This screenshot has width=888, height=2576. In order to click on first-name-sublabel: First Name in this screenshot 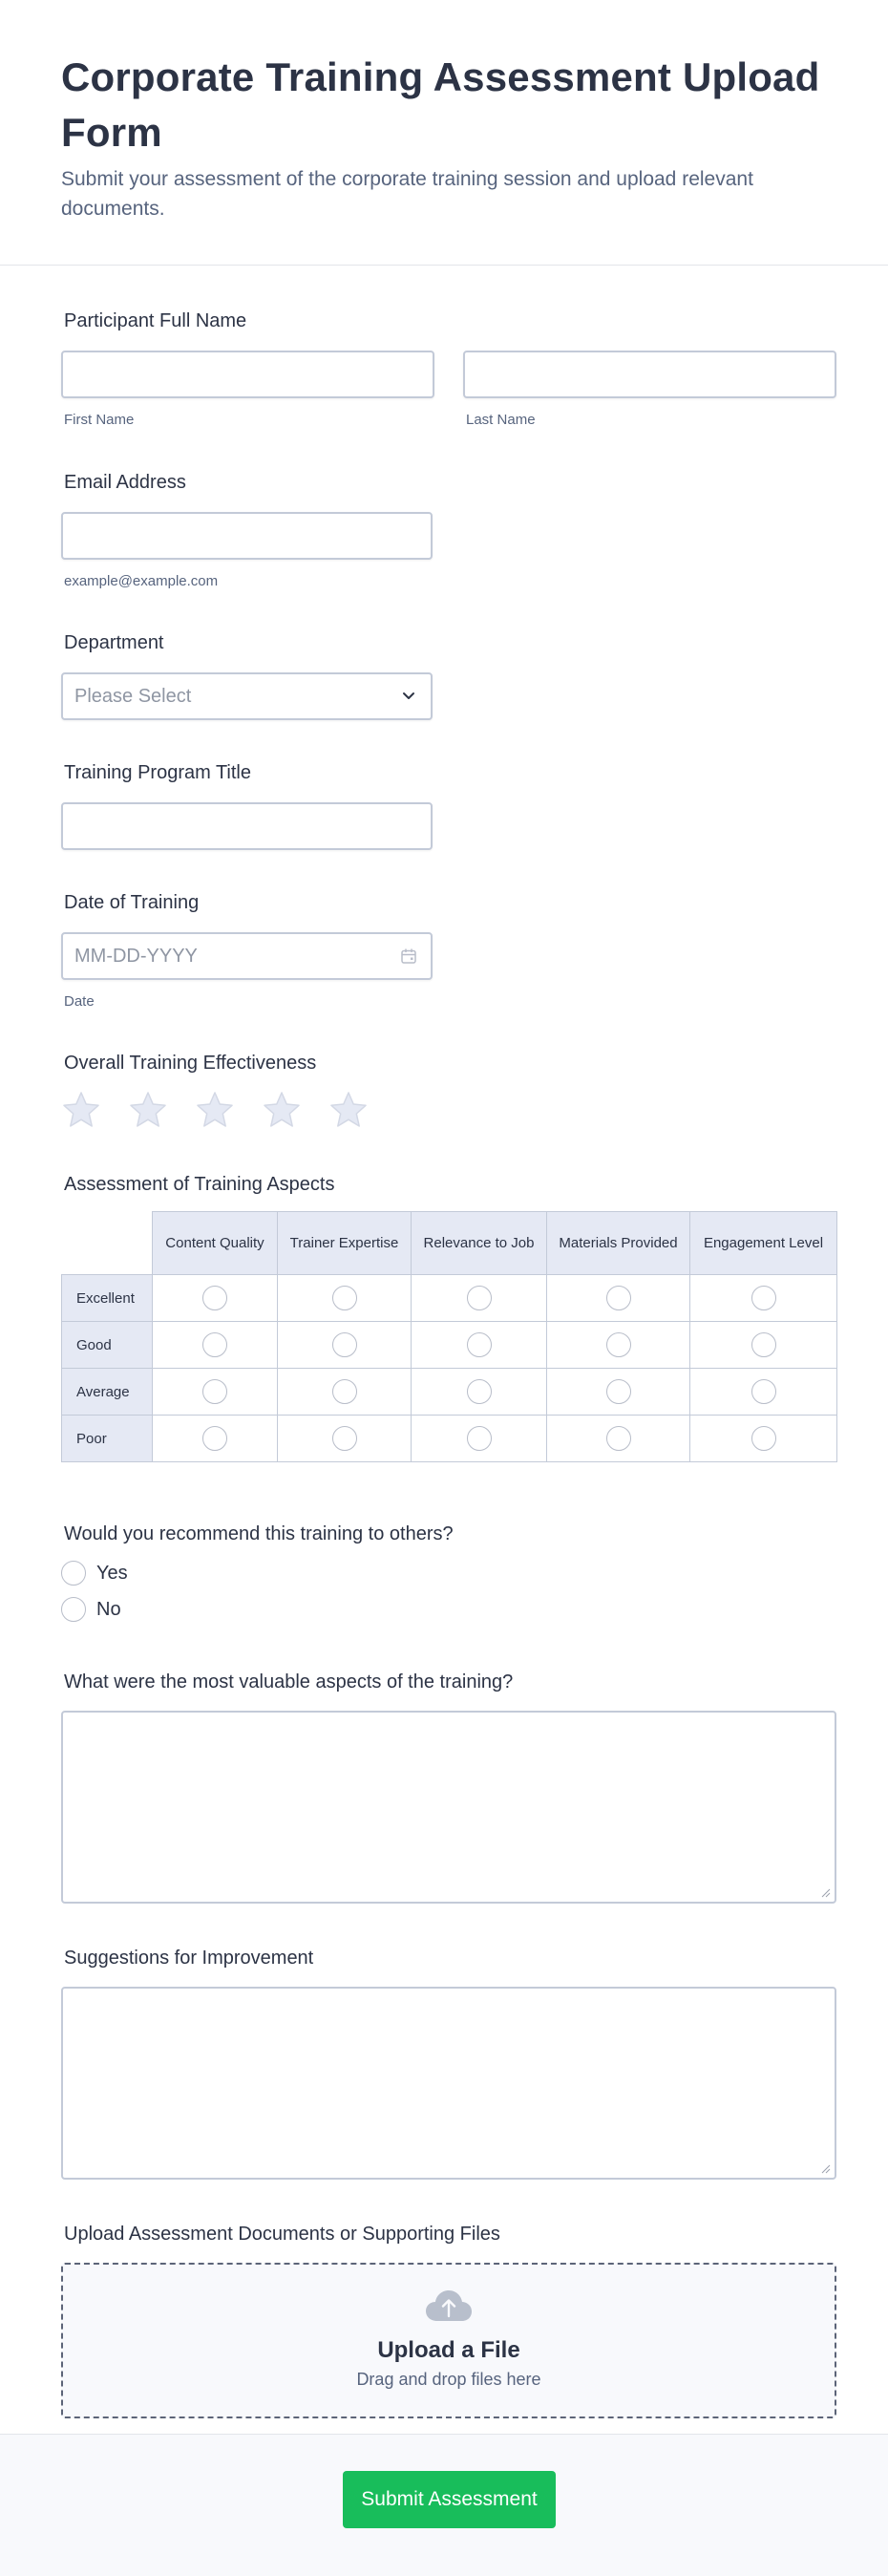, I will do `click(100, 420)`.